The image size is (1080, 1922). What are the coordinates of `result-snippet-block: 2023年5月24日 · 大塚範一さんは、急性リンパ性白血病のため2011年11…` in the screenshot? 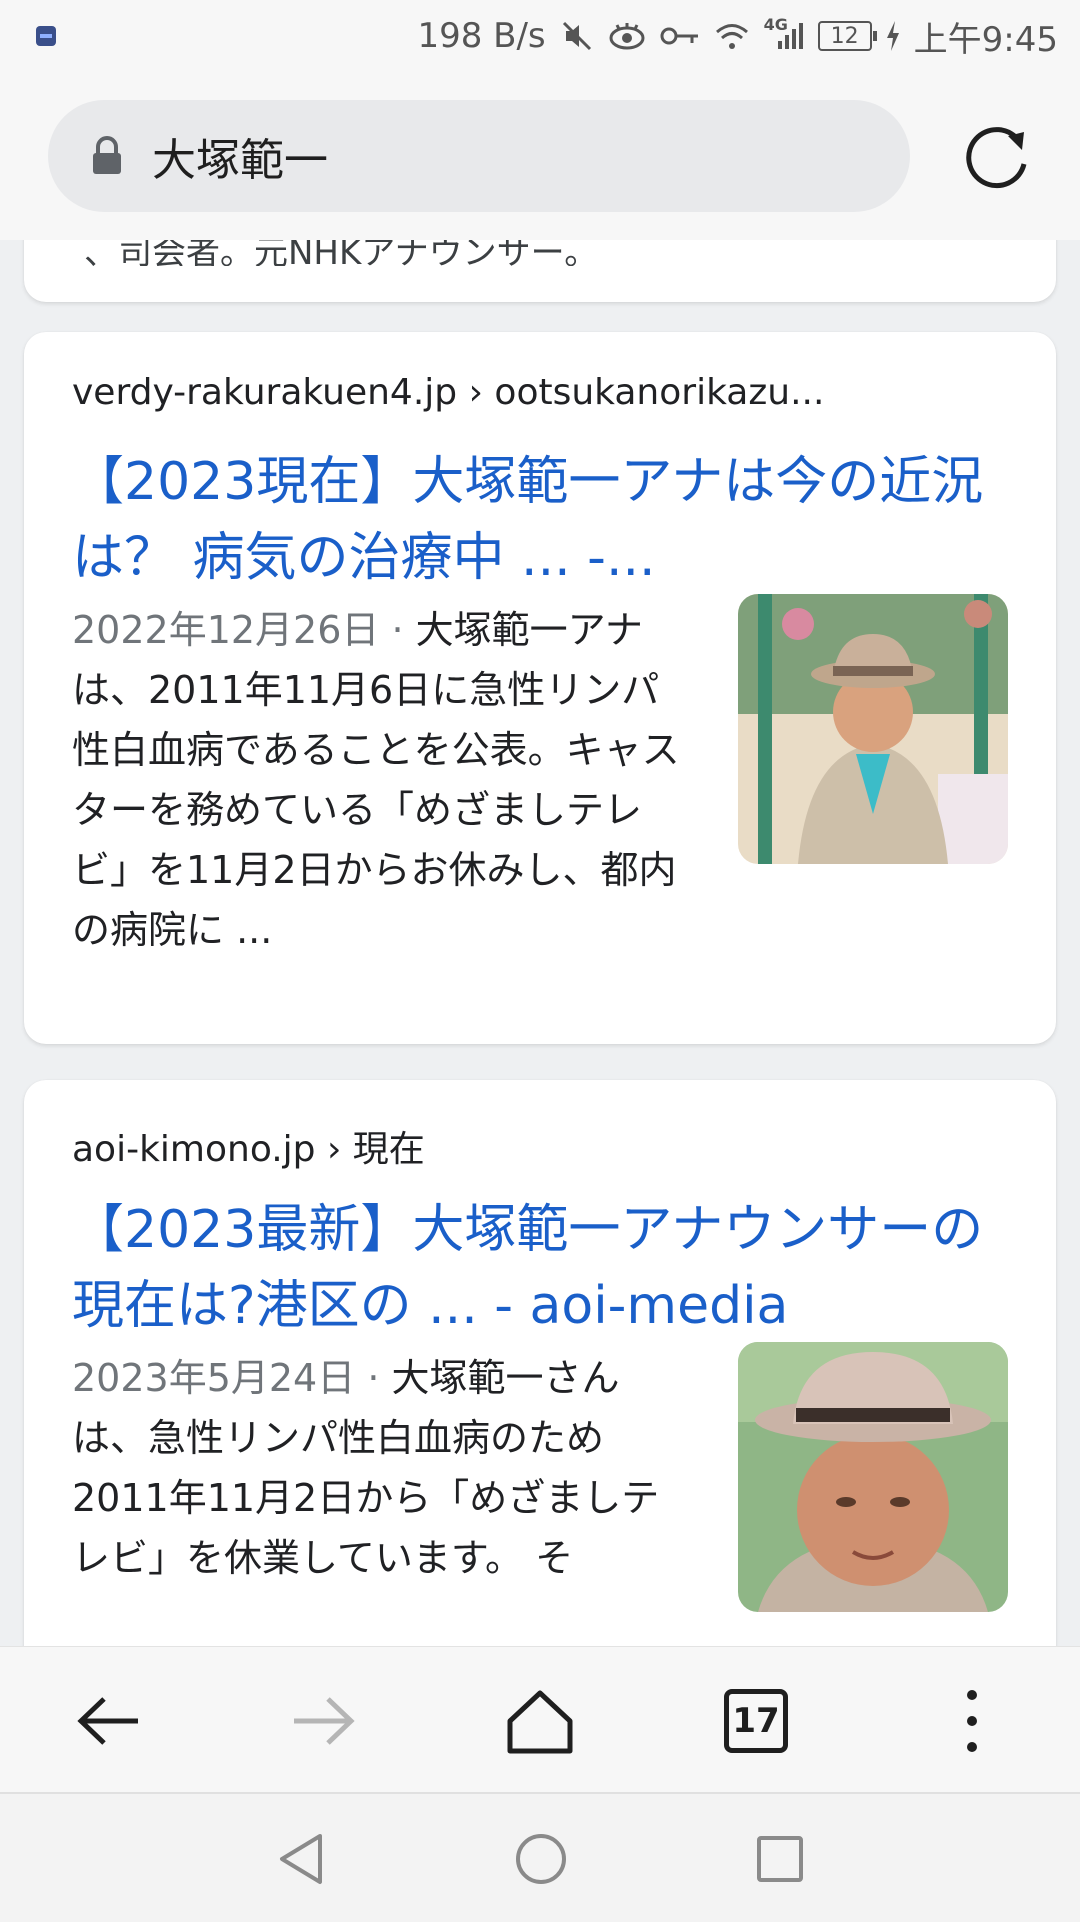 It's located at (382, 1468).